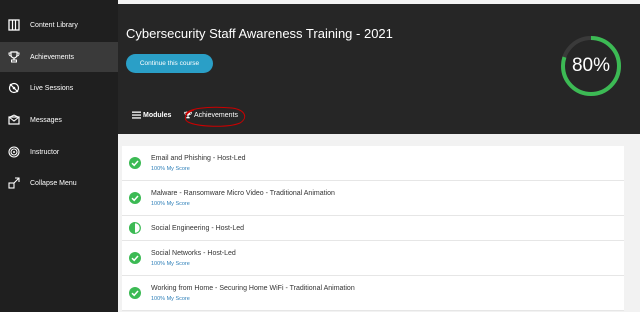 The width and height of the screenshot is (640, 312). I want to click on sidebar-item-instructor: Instructor, so click(59, 152).